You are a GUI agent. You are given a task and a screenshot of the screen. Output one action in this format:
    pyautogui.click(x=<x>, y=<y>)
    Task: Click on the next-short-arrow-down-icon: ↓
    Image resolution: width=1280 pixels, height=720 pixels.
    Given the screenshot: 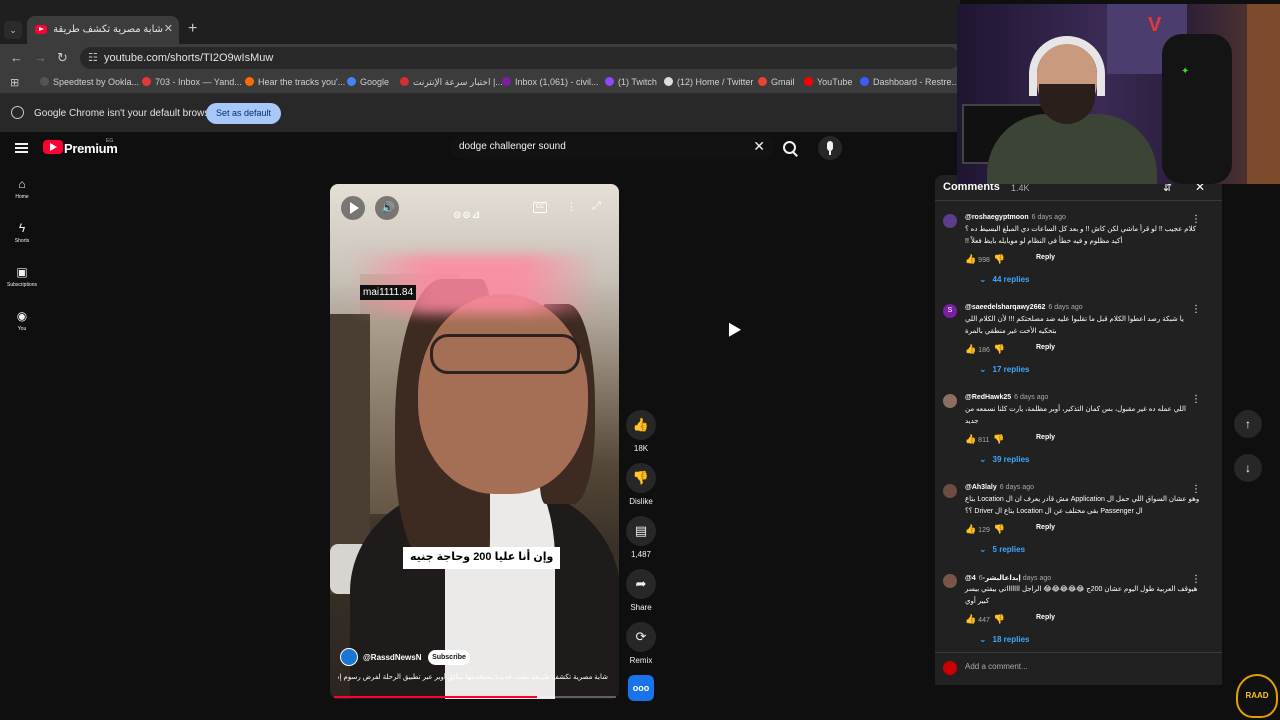 What is the action you would take?
    pyautogui.click(x=1248, y=468)
    